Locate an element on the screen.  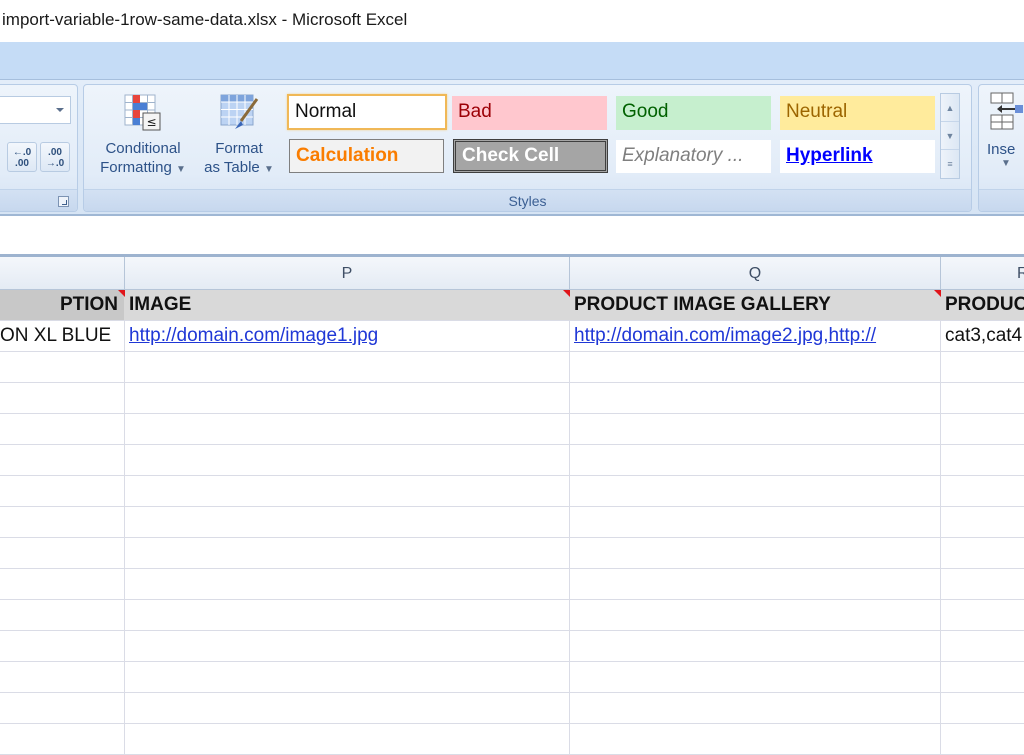
column-headers: P Q R is located at coordinates (512, 272).